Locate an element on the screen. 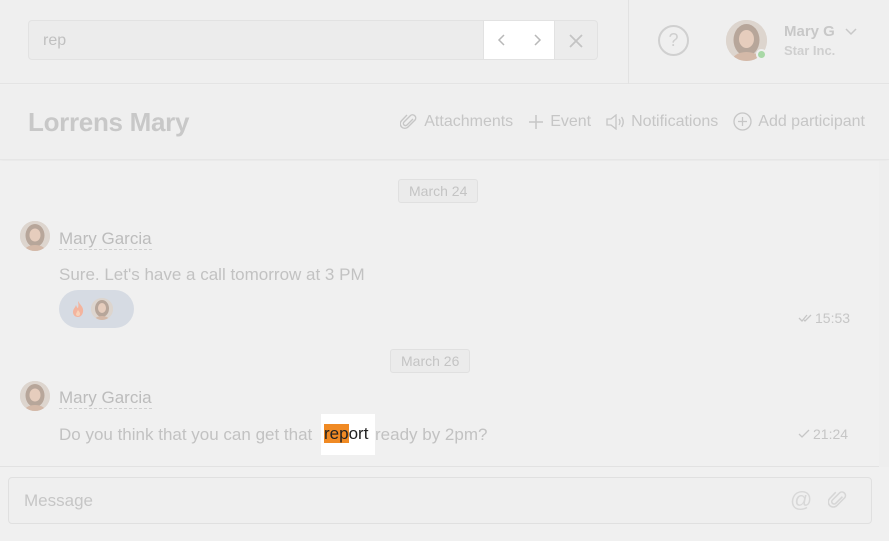  attachments-label: Attachments is located at coordinates (469, 121).